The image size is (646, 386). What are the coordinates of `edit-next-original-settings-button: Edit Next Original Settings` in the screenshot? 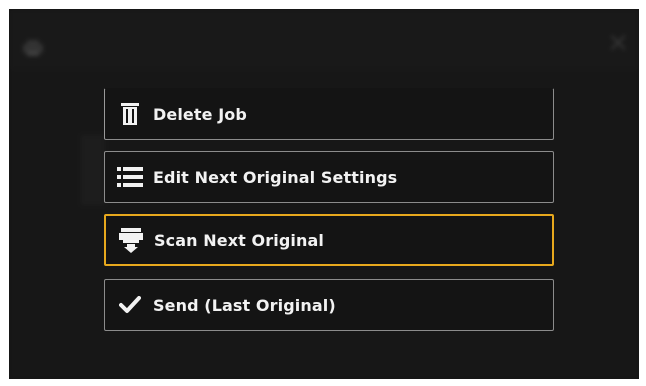 It's located at (329, 177).